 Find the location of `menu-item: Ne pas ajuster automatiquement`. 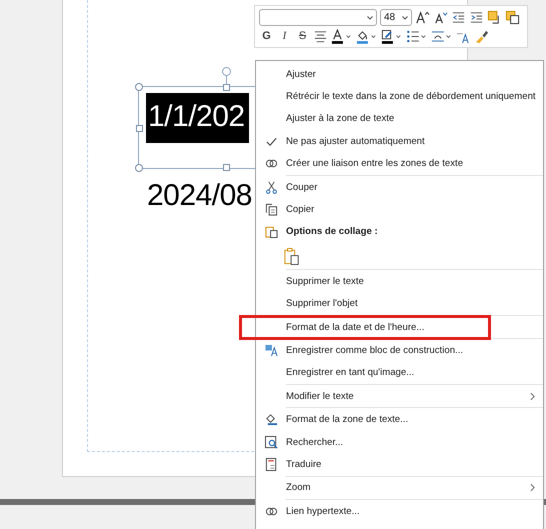

menu-item: Ne pas ajuster automatiquement is located at coordinates (399, 141).